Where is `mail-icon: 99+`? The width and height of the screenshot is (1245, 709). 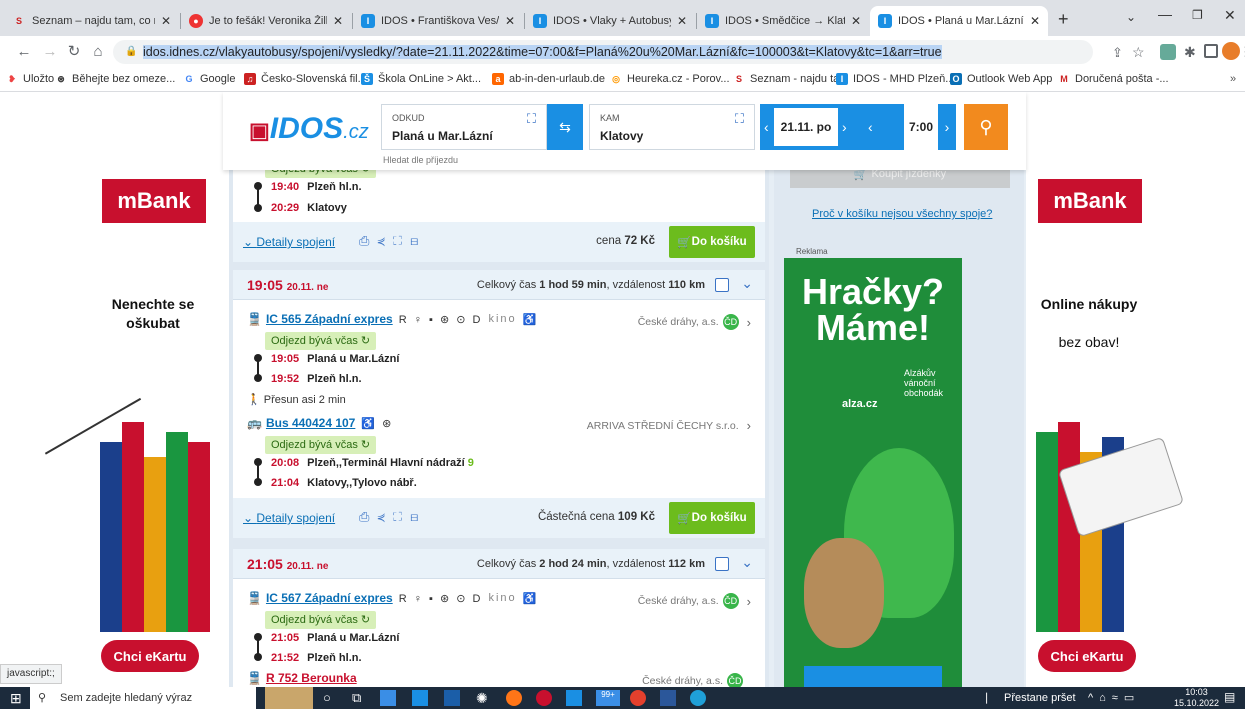 mail-icon: 99+ is located at coordinates (608, 698).